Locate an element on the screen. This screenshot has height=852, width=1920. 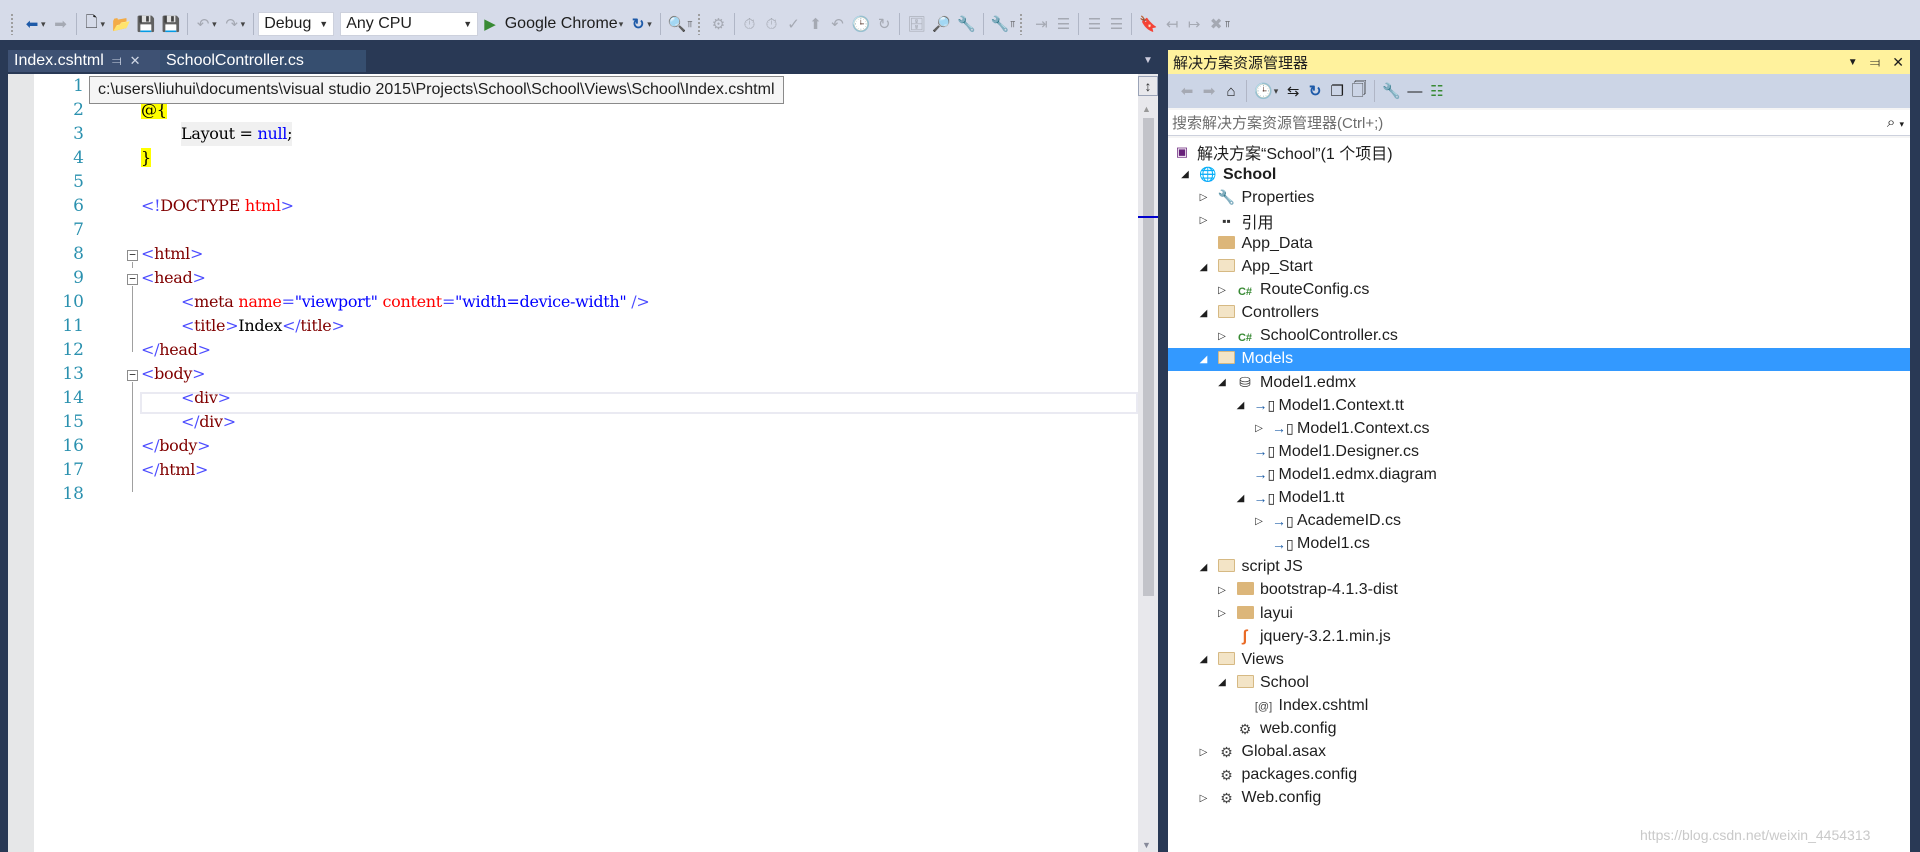
collapse-all-icon: ❐ is located at coordinates (1337, 91).